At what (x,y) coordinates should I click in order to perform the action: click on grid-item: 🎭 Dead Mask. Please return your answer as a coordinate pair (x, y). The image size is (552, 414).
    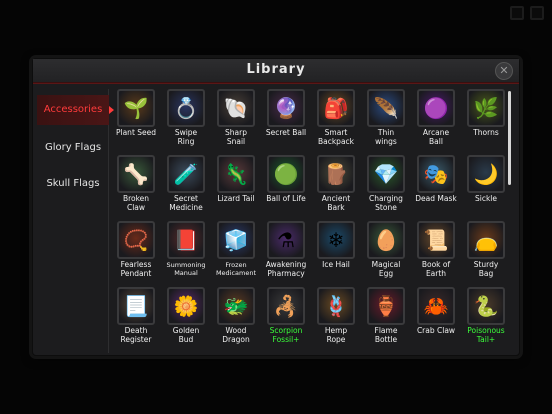
    Looking at the image, I should click on (436, 179).